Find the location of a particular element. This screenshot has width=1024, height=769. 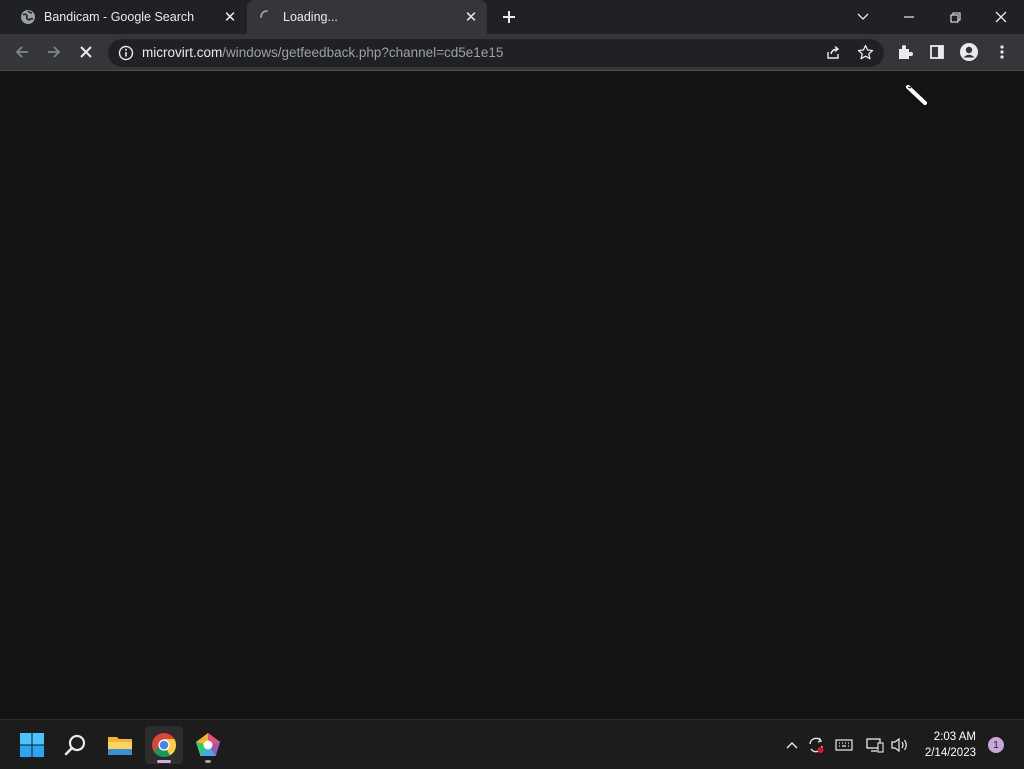

taskbar-search-button is located at coordinates (76, 745).